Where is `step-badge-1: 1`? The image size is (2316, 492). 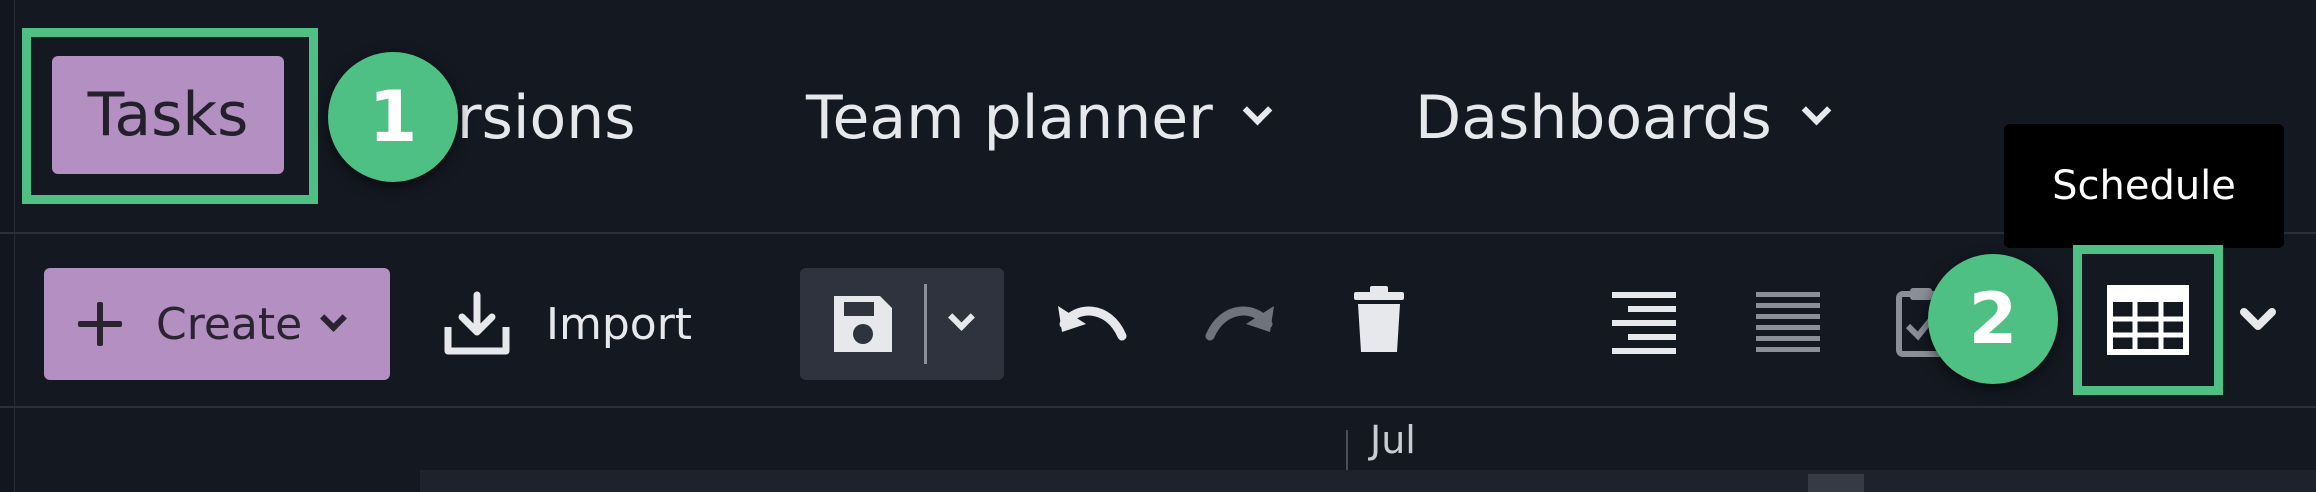
step-badge-1: 1 is located at coordinates (393, 117).